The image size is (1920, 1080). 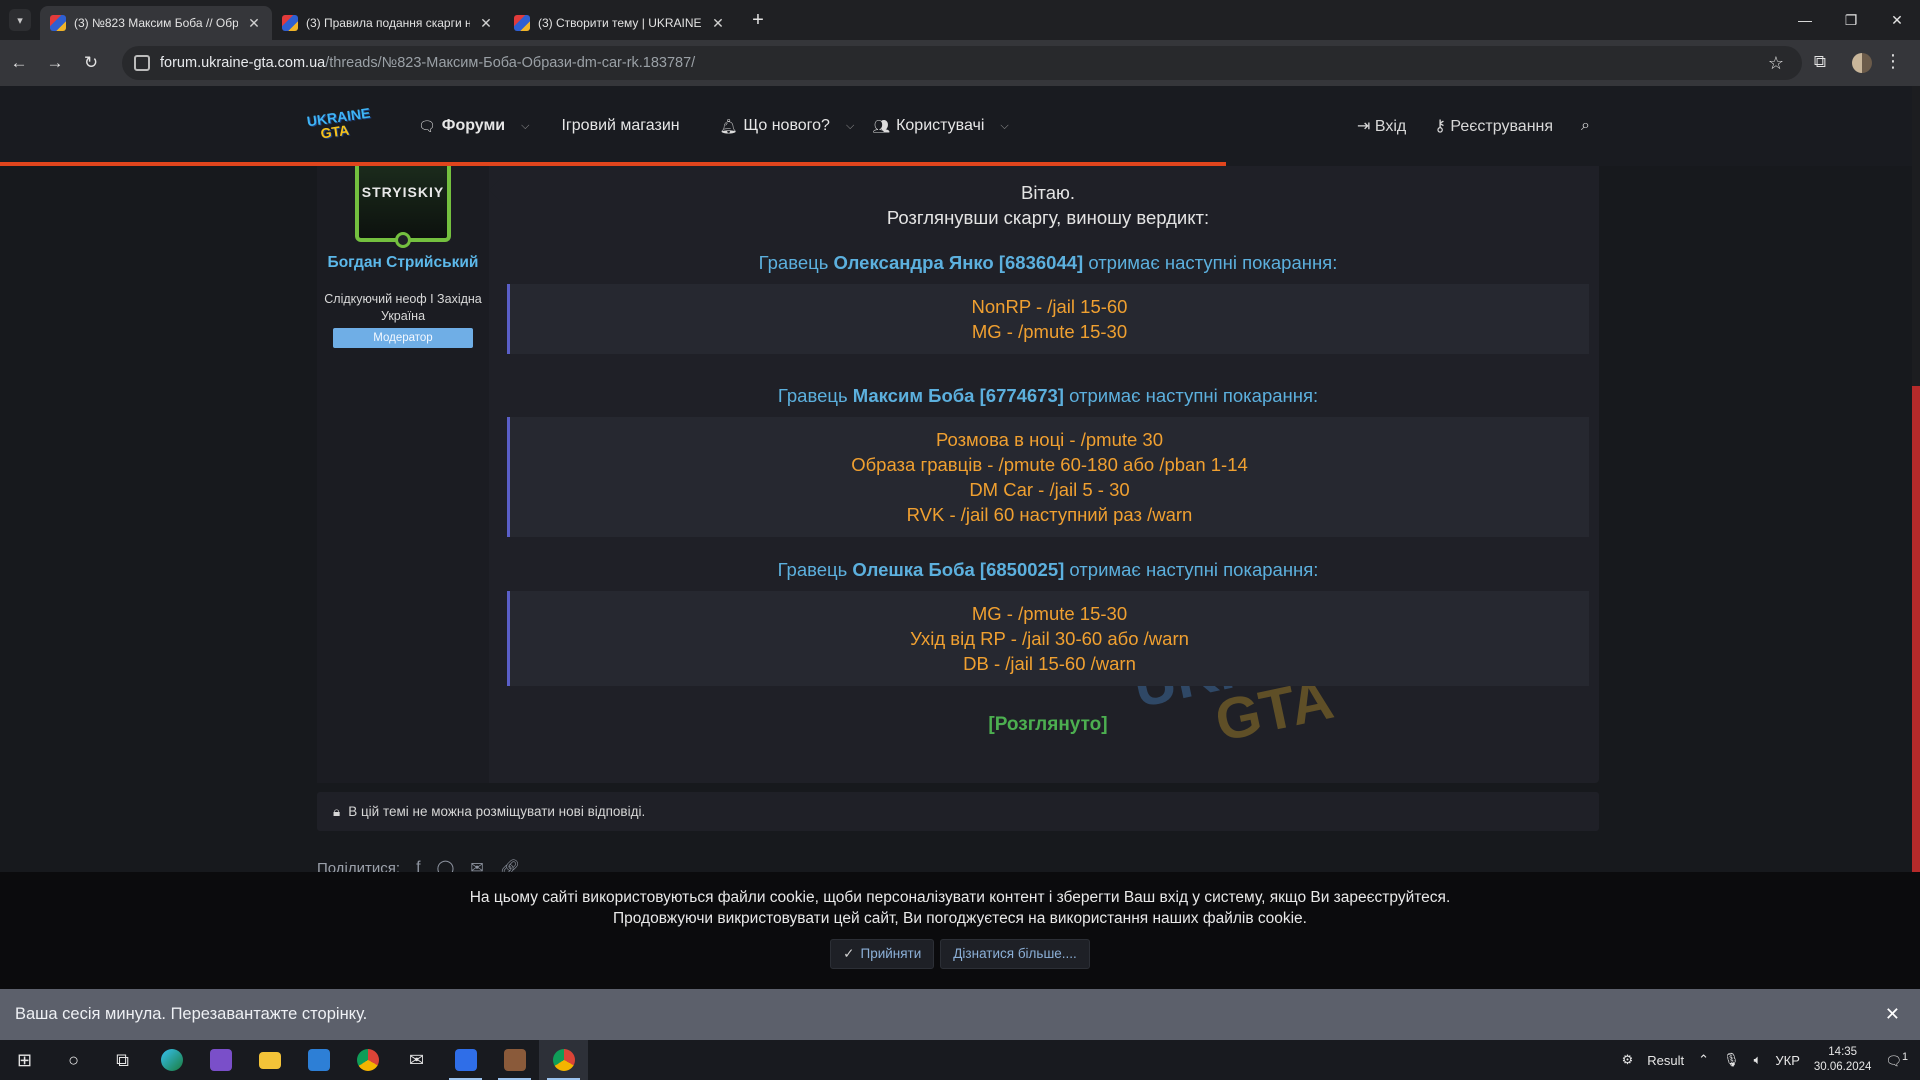 I want to click on browser-tab-3: (3) Створити тему | UKRAINE G ✕, so click(x=620, y=23).